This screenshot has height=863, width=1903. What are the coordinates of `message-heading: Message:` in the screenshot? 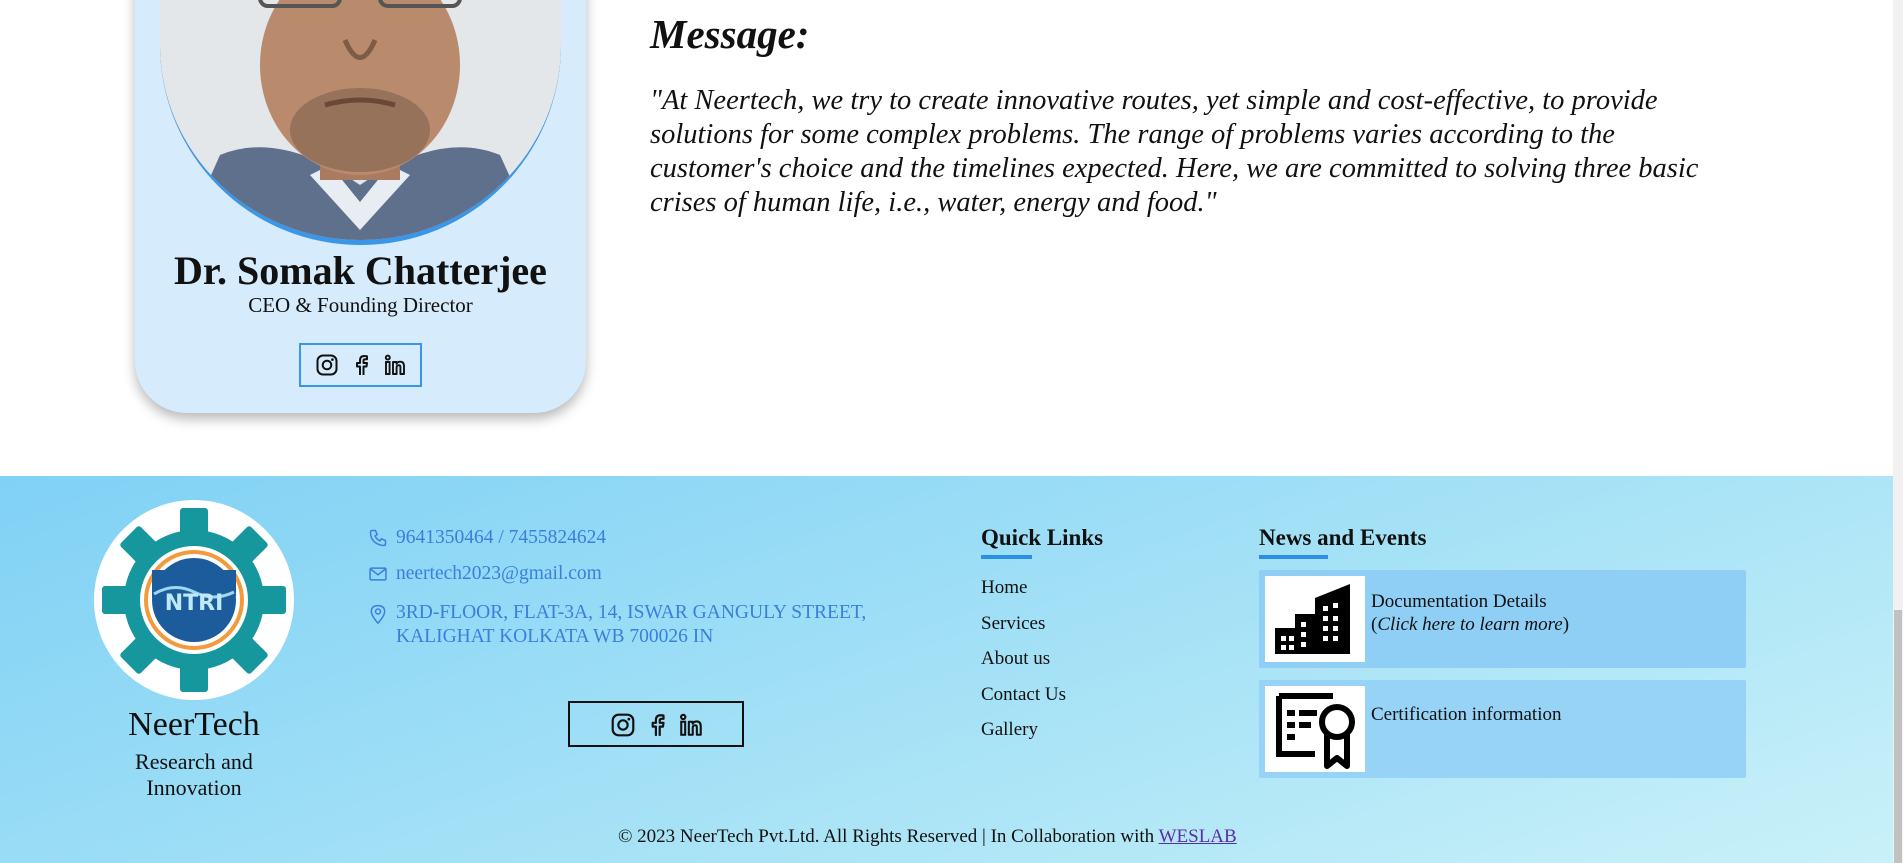 It's located at (730, 34).